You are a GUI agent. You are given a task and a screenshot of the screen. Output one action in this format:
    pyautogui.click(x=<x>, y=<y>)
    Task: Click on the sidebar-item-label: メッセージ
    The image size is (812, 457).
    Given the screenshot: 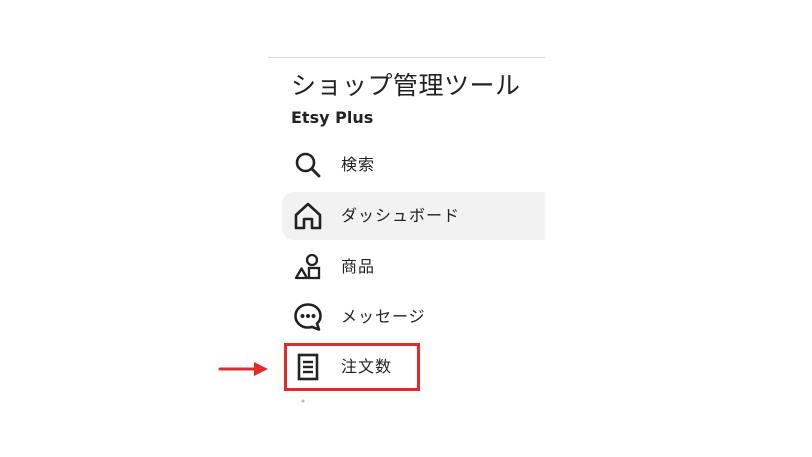 What is the action you would take?
    pyautogui.click(x=383, y=316)
    